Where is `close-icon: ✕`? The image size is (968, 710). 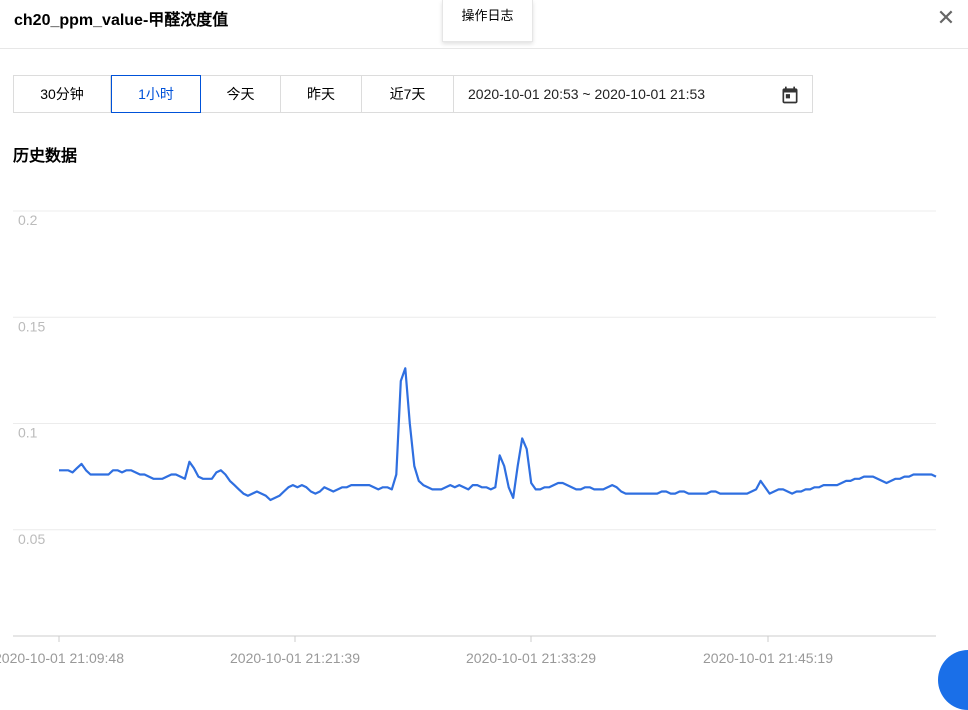 close-icon: ✕ is located at coordinates (946, 18).